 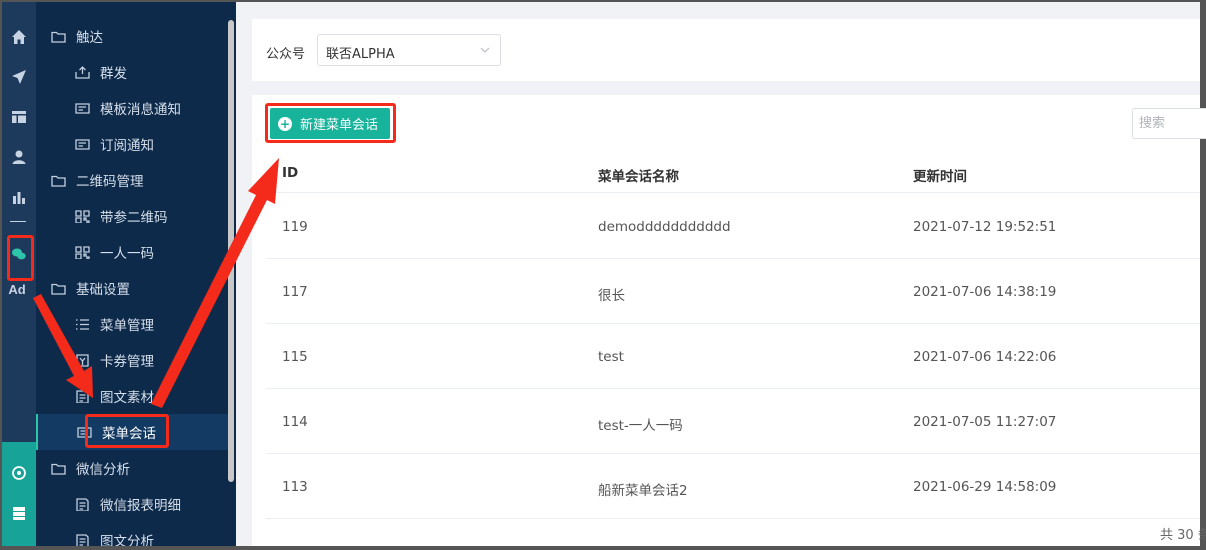 What do you see at coordinates (132, 72) in the screenshot?
I see `sidebar-item-1: 群发` at bounding box center [132, 72].